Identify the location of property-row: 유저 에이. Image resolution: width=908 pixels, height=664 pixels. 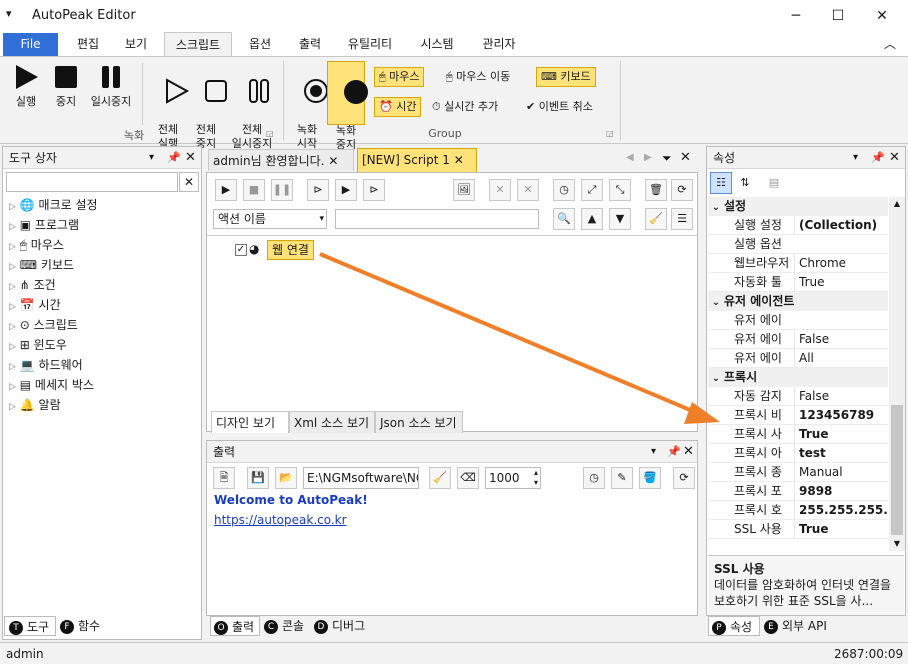
(798, 320).